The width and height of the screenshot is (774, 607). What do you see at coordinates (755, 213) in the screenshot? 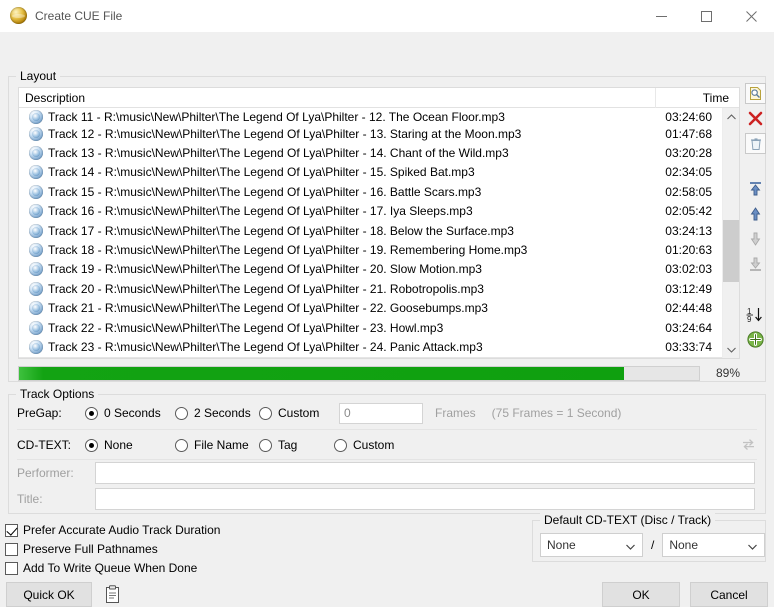
I see `move-up-icon` at bounding box center [755, 213].